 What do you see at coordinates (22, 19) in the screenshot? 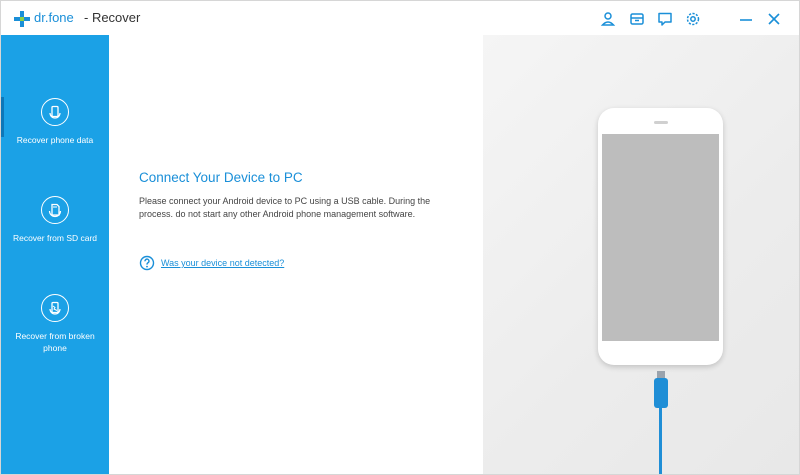
I see `drfone-logo-icon` at bounding box center [22, 19].